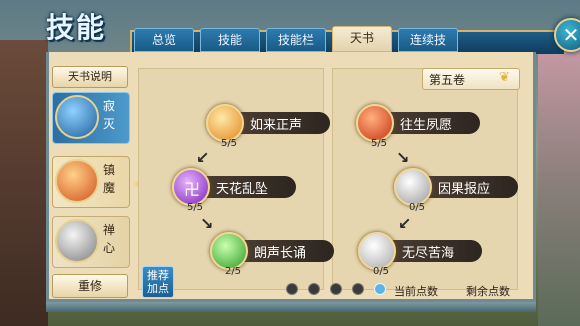 This screenshot has height=326, width=580. I want to click on zen-face-icon, so click(77, 241).